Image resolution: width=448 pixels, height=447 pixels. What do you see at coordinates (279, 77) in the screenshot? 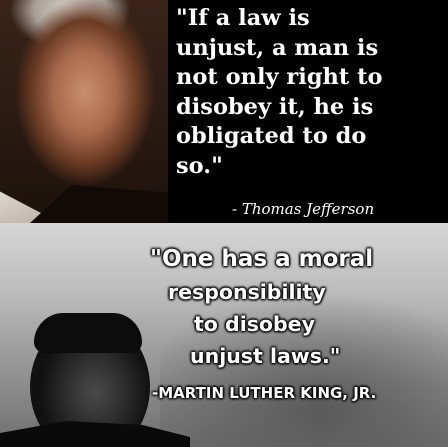
I see `quote-line: not only right to` at bounding box center [279, 77].